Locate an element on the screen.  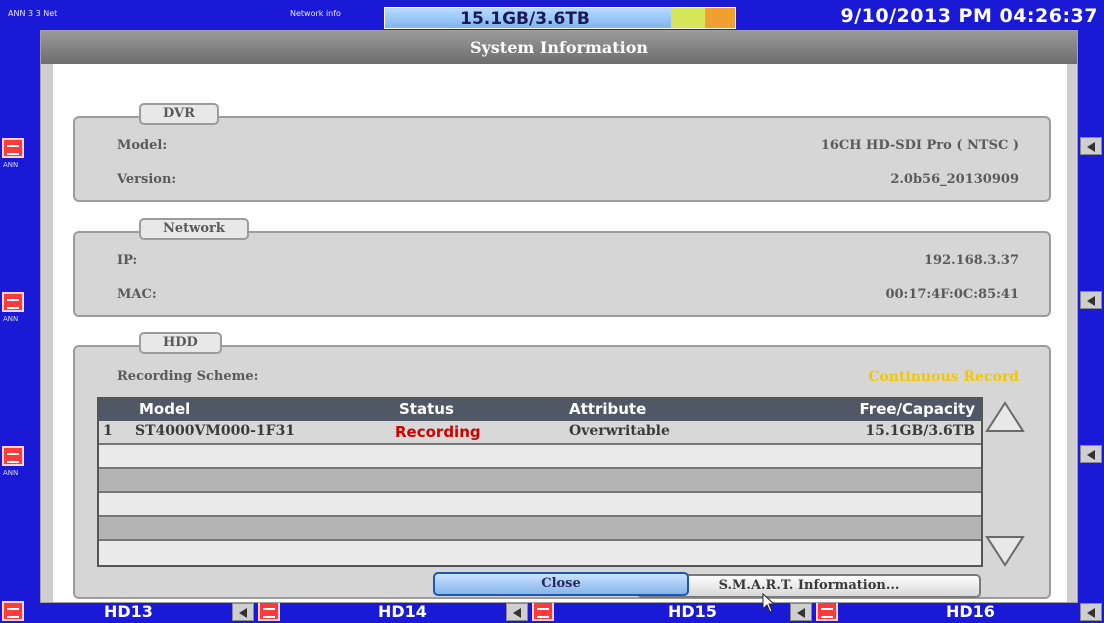
ip-value: 192.168.3.37 is located at coordinates (971, 260).